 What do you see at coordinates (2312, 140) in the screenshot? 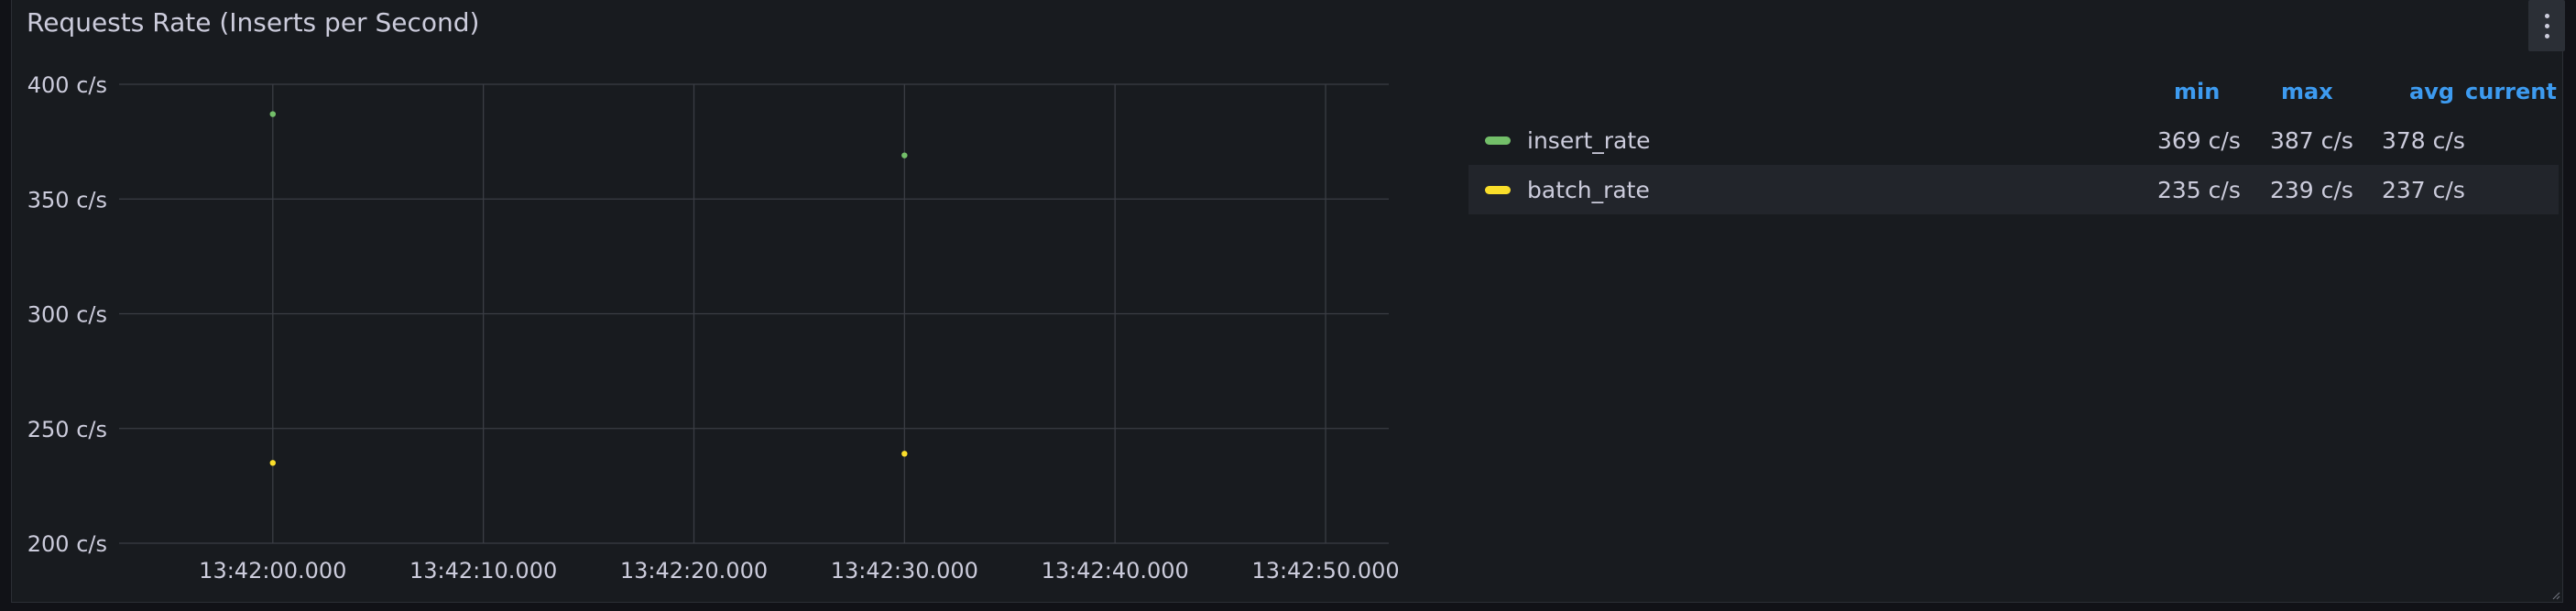
I see `stat-max: 387 c/s` at bounding box center [2312, 140].